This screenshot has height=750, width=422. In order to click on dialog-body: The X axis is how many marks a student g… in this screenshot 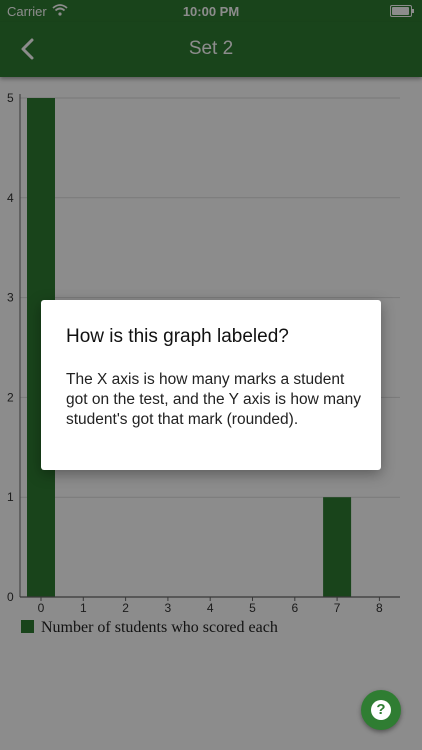, I will do `click(213, 399)`.